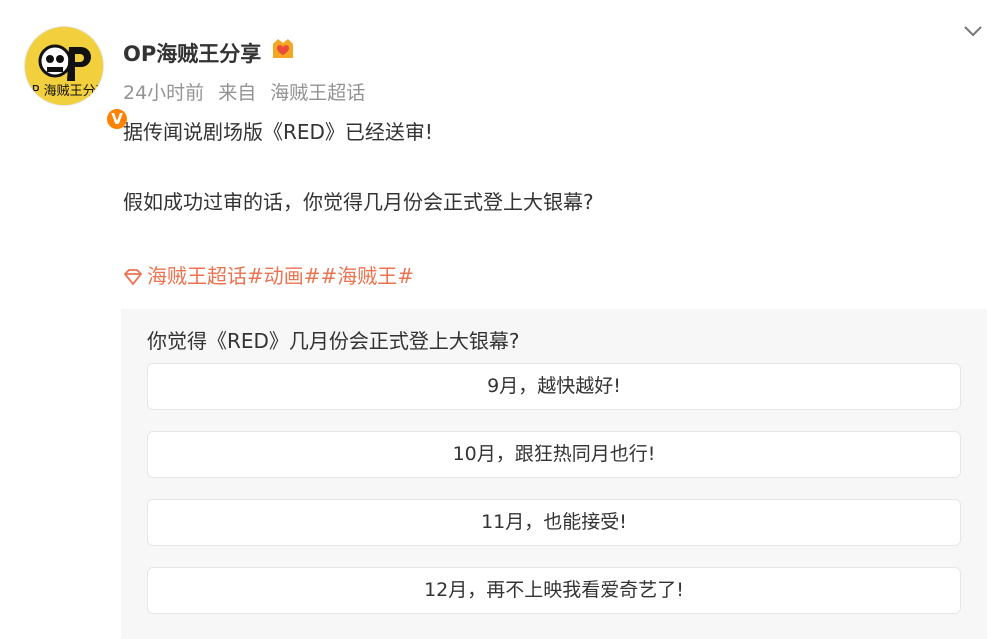  I want to click on post-time: 24小时前, so click(164, 93).